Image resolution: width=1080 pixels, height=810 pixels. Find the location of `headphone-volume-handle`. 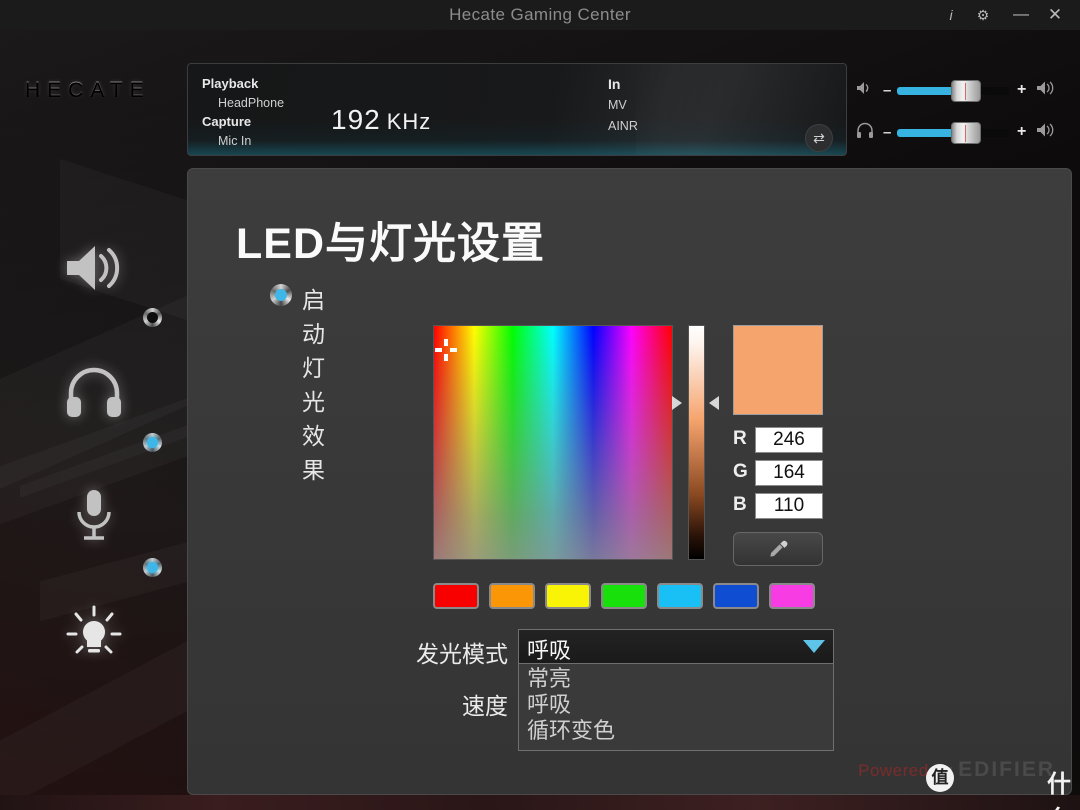

headphone-volume-handle is located at coordinates (966, 133).